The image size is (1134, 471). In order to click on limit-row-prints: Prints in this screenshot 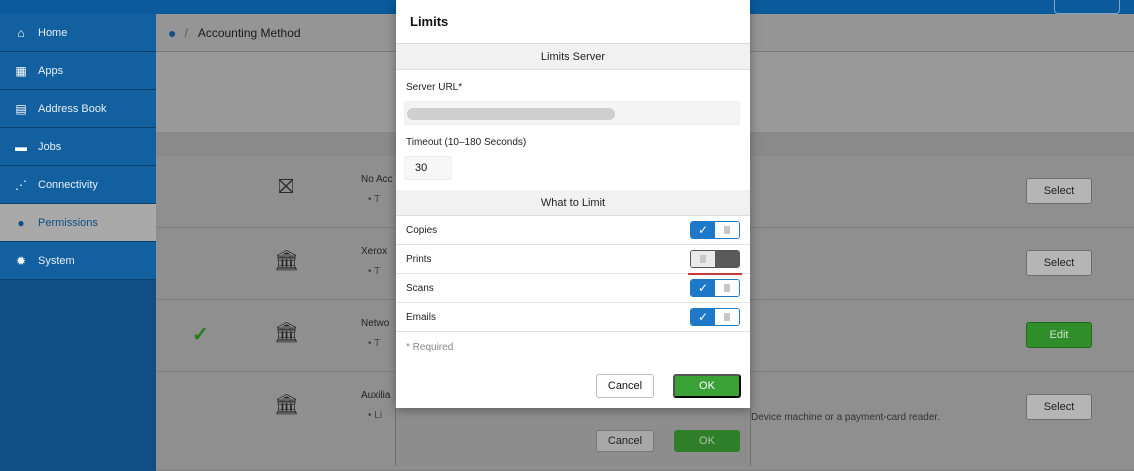, I will do `click(573, 260)`.